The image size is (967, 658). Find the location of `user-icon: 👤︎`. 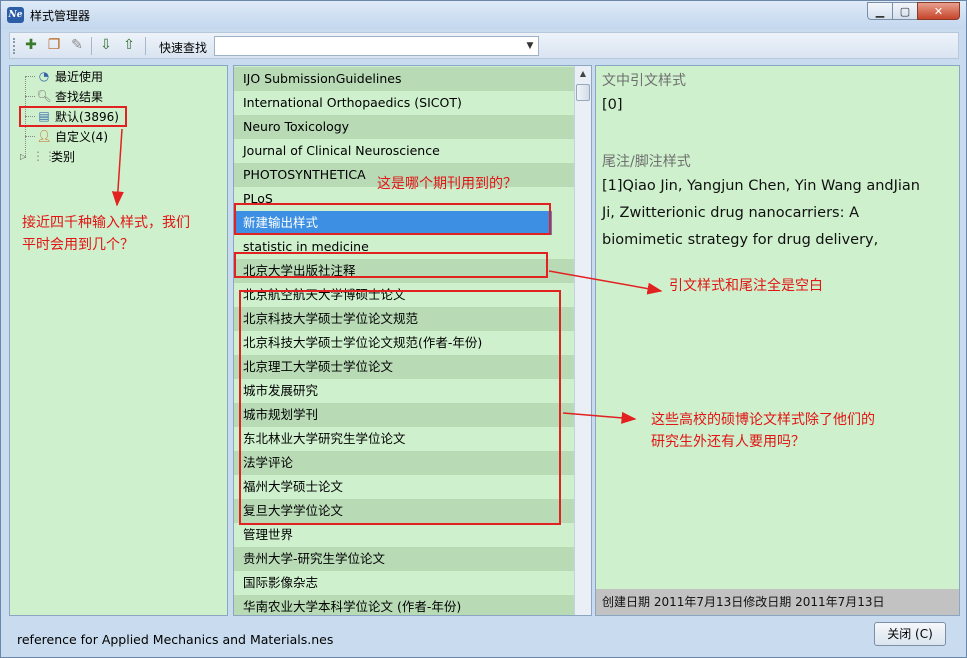

user-icon: 👤︎ is located at coordinates (44, 136).